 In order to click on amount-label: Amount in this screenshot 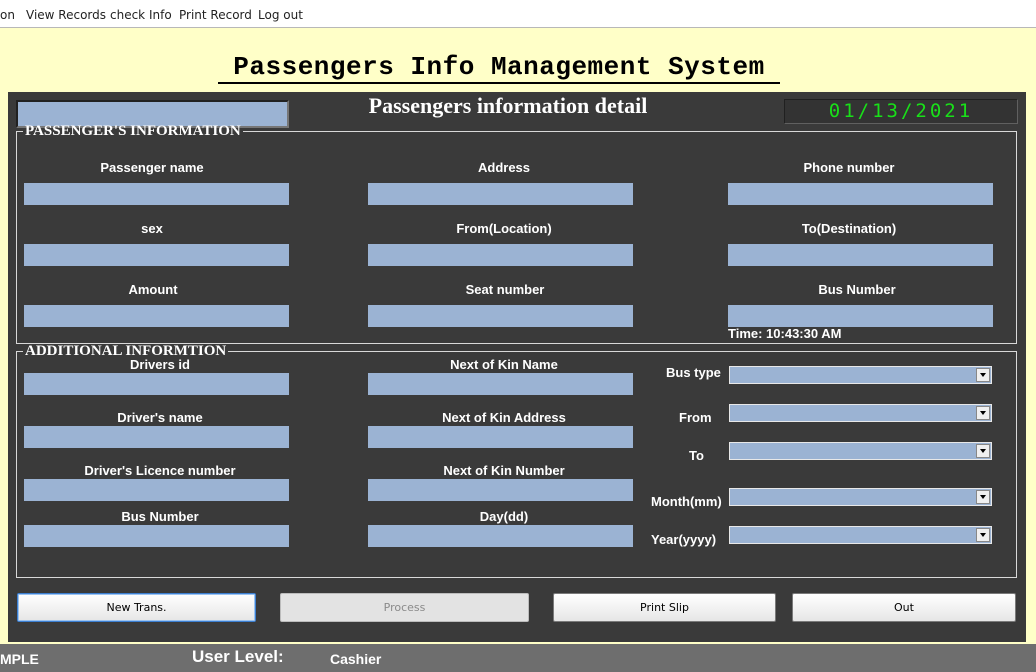, I will do `click(153, 289)`.